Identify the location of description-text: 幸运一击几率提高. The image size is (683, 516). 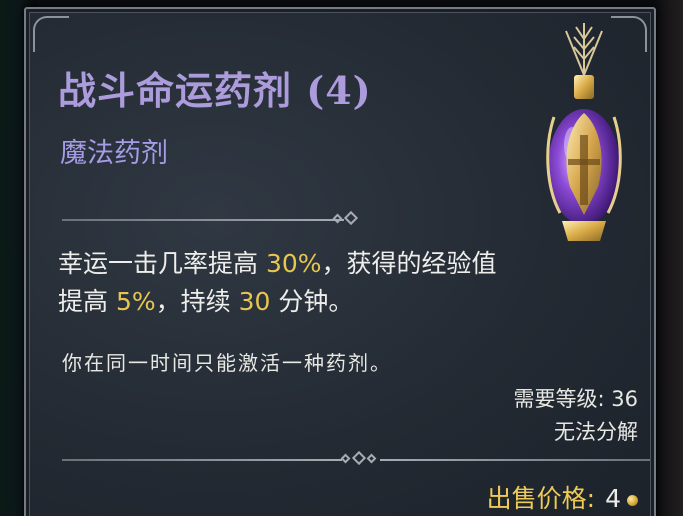
(162, 263).